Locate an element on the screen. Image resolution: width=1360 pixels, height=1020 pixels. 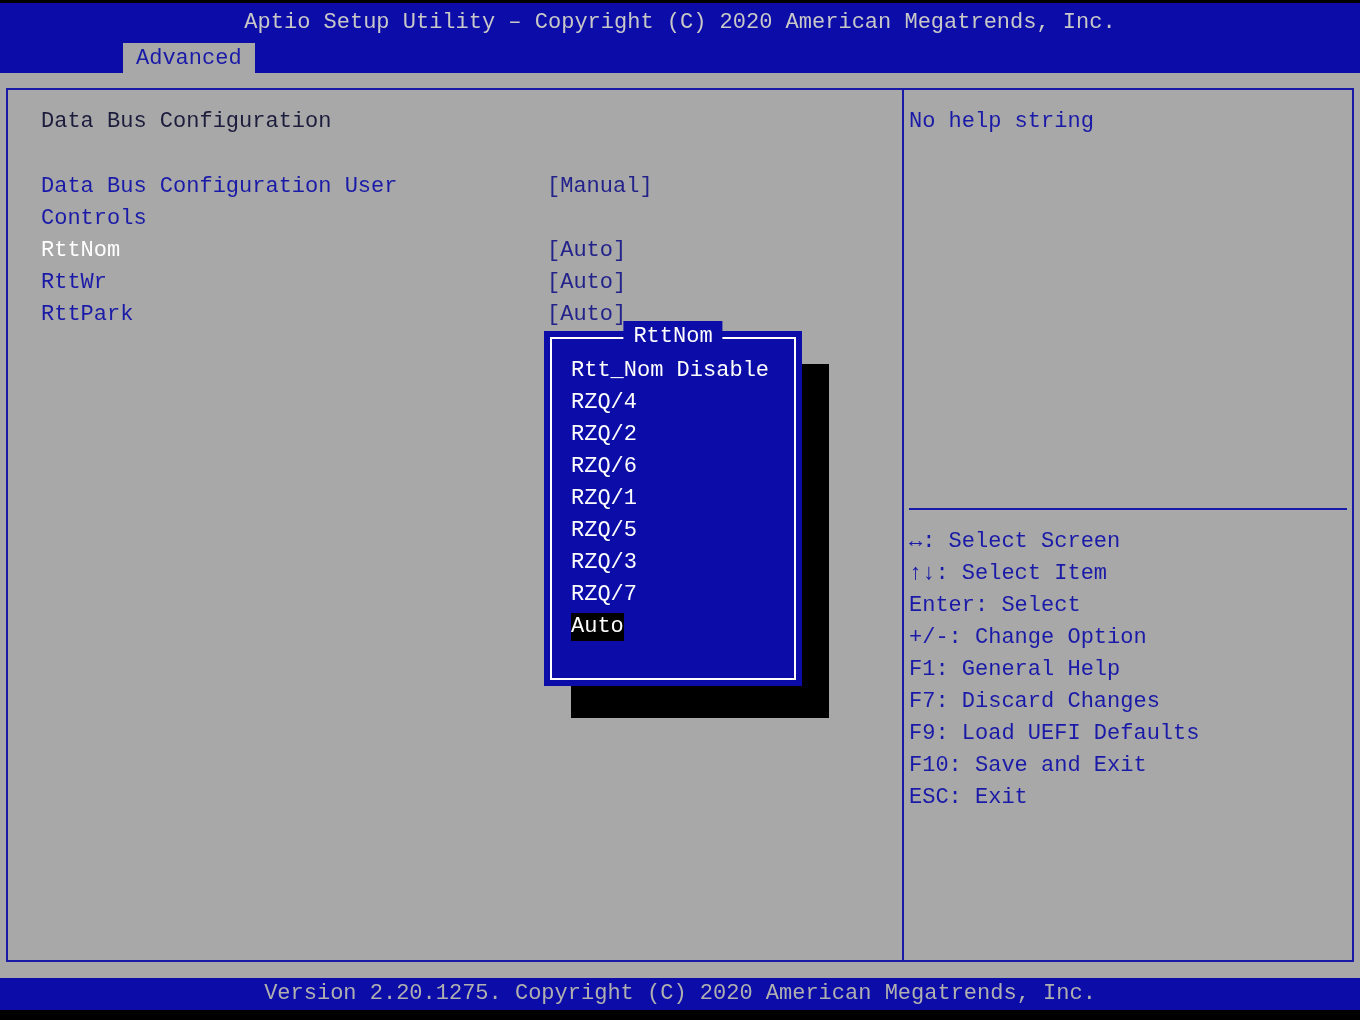
setting-label: RttPark is located at coordinates (87, 315).